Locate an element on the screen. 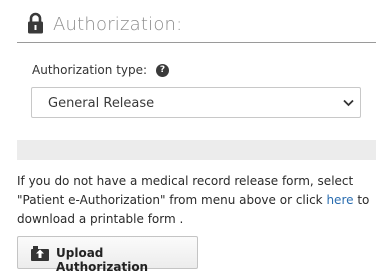 Image resolution: width=383 pixels, height=280 pixels. authorization-type-value: General Release is located at coordinates (101, 103).